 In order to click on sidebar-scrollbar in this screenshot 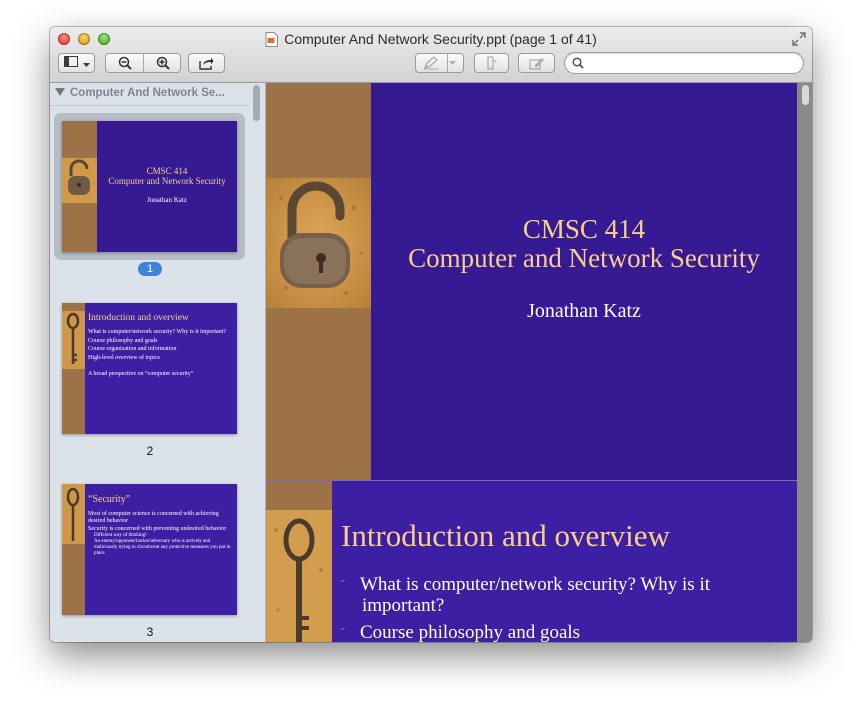, I will do `click(256, 103)`.